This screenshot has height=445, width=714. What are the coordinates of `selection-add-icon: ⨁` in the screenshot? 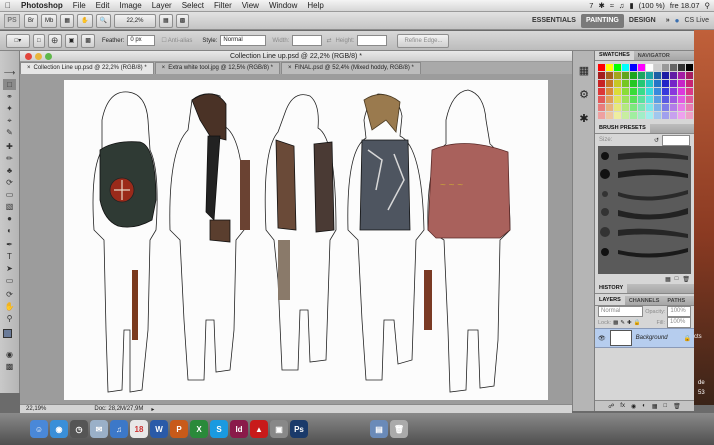 It's located at (54, 40).